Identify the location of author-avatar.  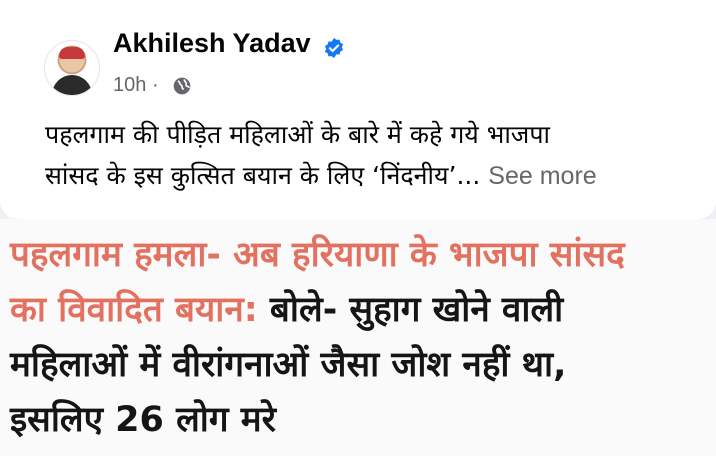
(72, 68).